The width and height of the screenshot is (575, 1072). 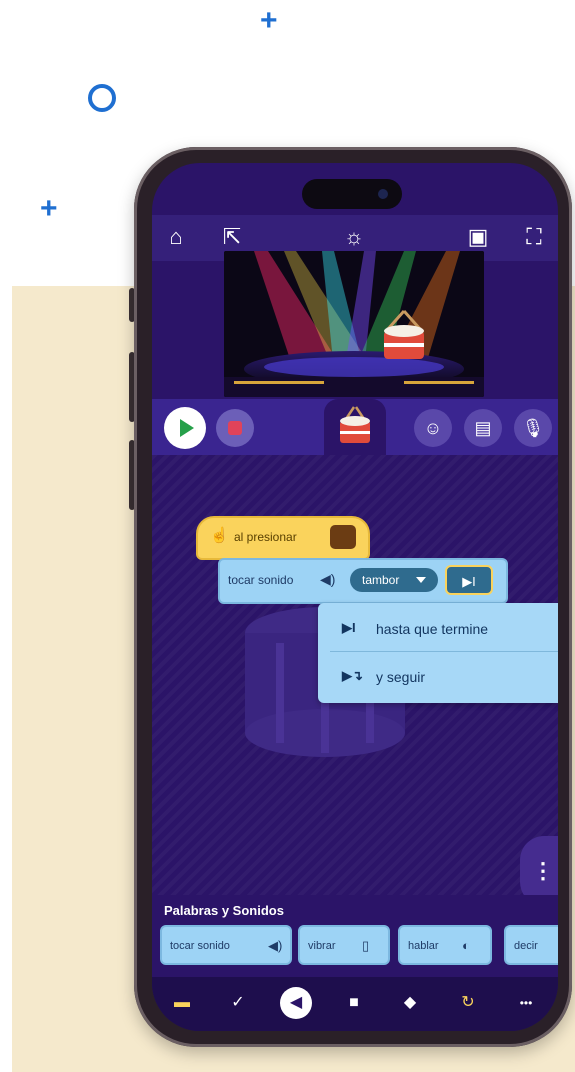 I want to click on category-sound-icon: ◀, so click(x=296, y=1003).